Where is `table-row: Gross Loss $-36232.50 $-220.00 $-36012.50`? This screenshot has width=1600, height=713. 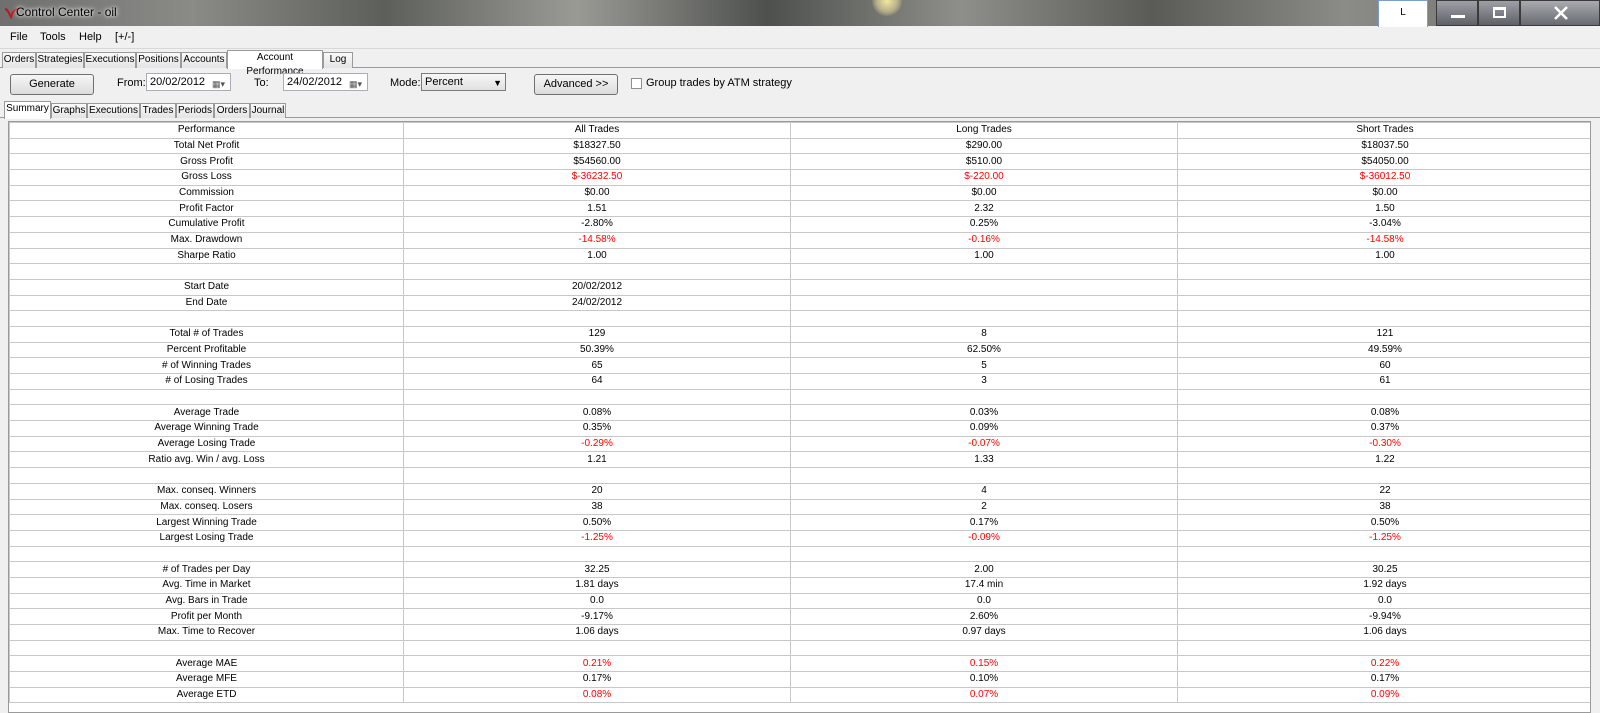
table-row: Gross Loss $-36232.50 $-220.00 $-36012.50 is located at coordinates (799, 177).